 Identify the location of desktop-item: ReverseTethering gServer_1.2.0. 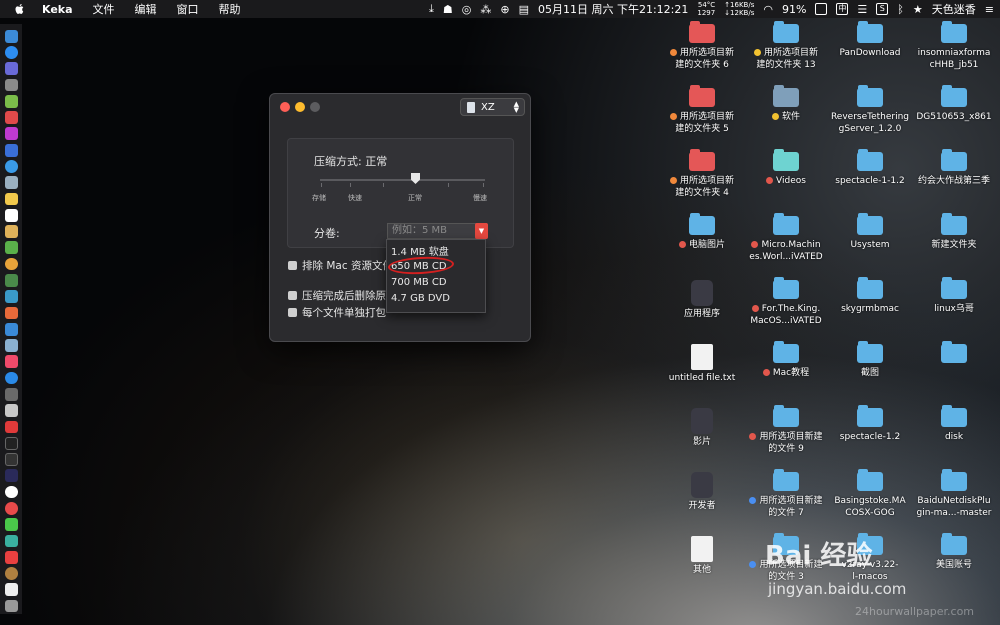
(870, 110).